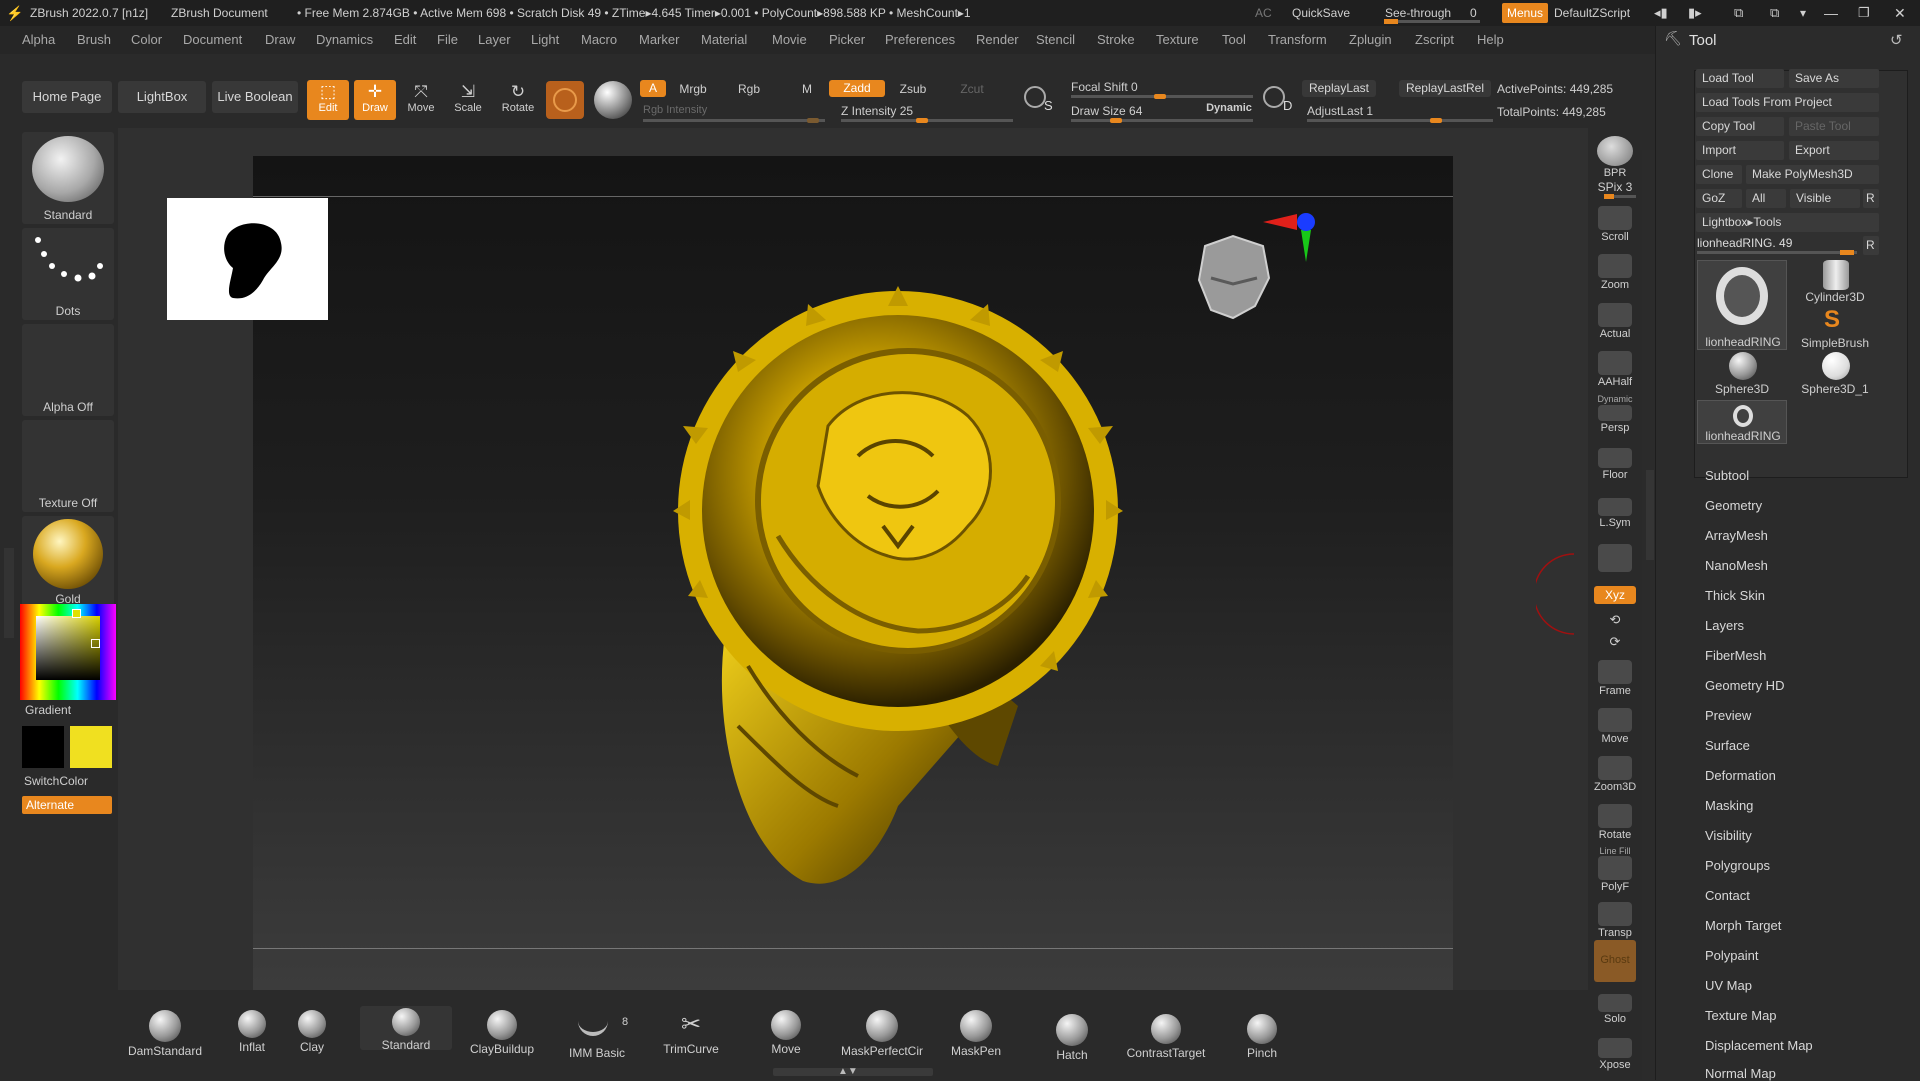  I want to click on rgb-intensity-slider, so click(734, 120).